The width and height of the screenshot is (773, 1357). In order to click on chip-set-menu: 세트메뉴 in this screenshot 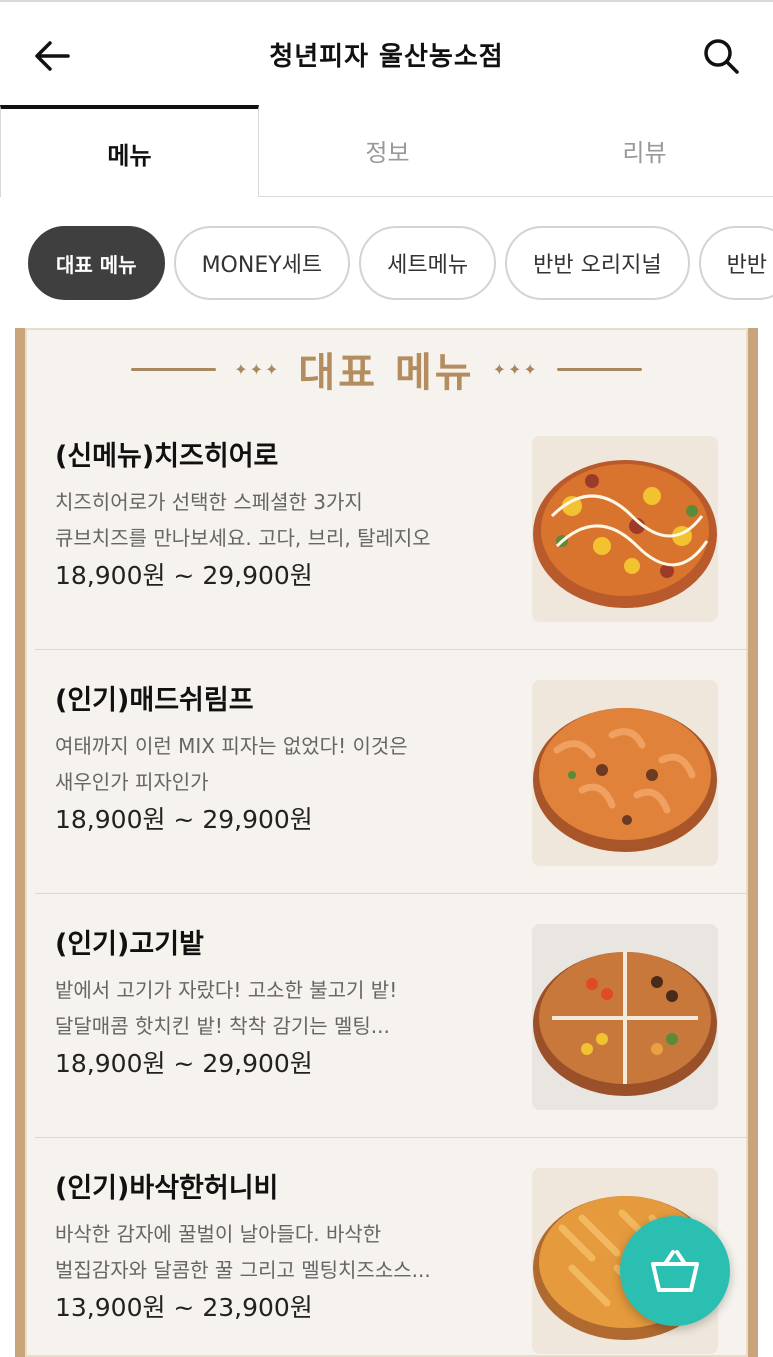, I will do `click(428, 263)`.